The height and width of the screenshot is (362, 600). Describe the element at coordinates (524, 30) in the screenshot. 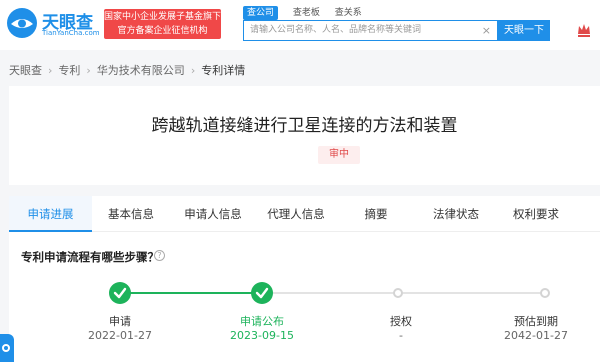

I see `search-button: 天眼一下` at that location.